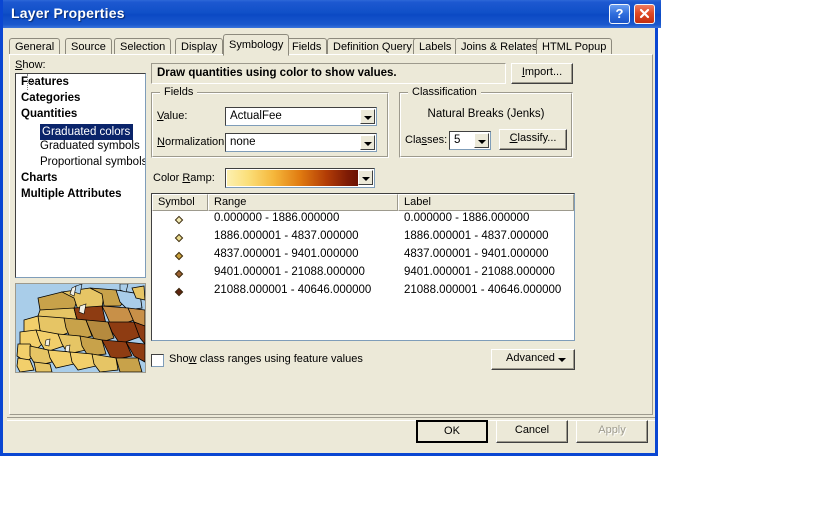  I want to click on color-ramp-combo, so click(300, 178).